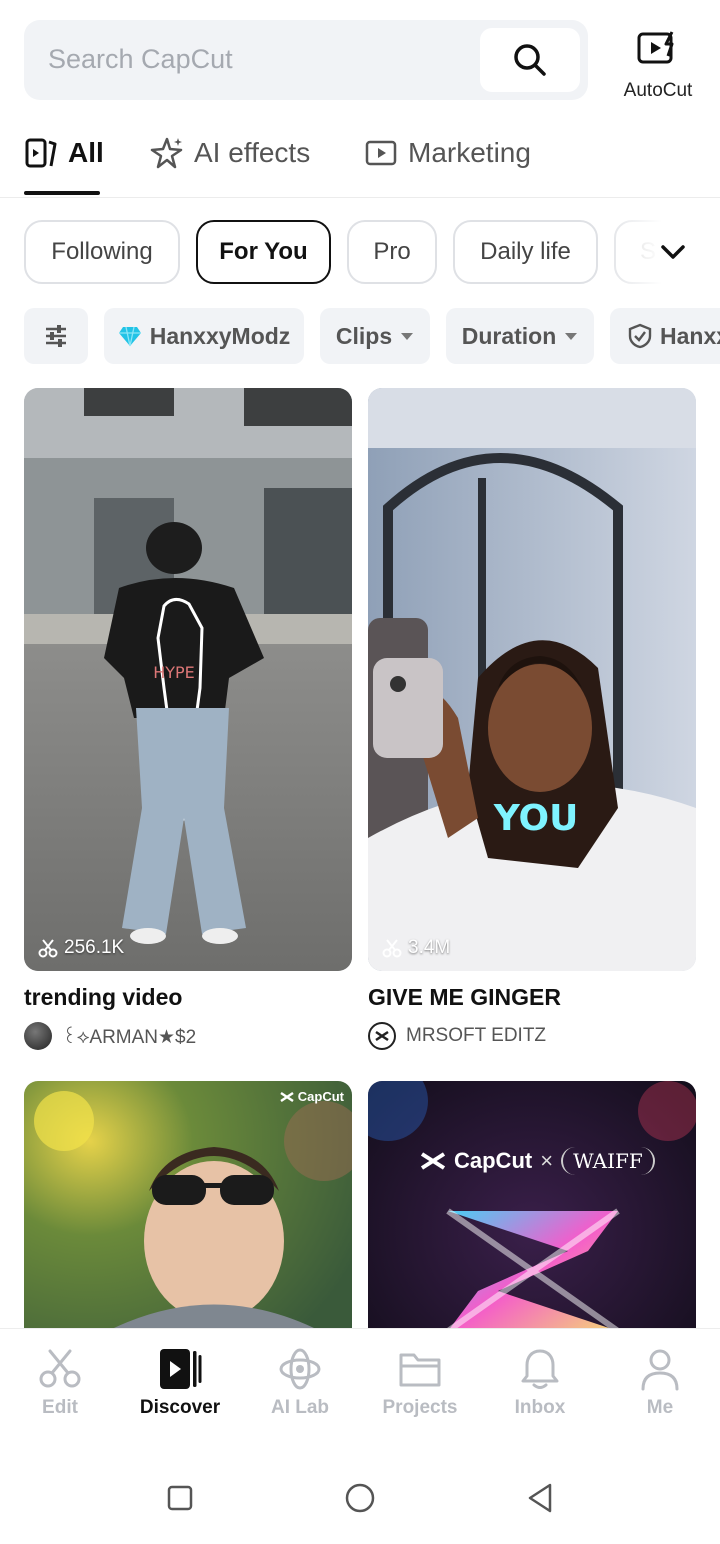  What do you see at coordinates (140, 59) in the screenshot?
I see `search-placeholder: Search CapCut` at bounding box center [140, 59].